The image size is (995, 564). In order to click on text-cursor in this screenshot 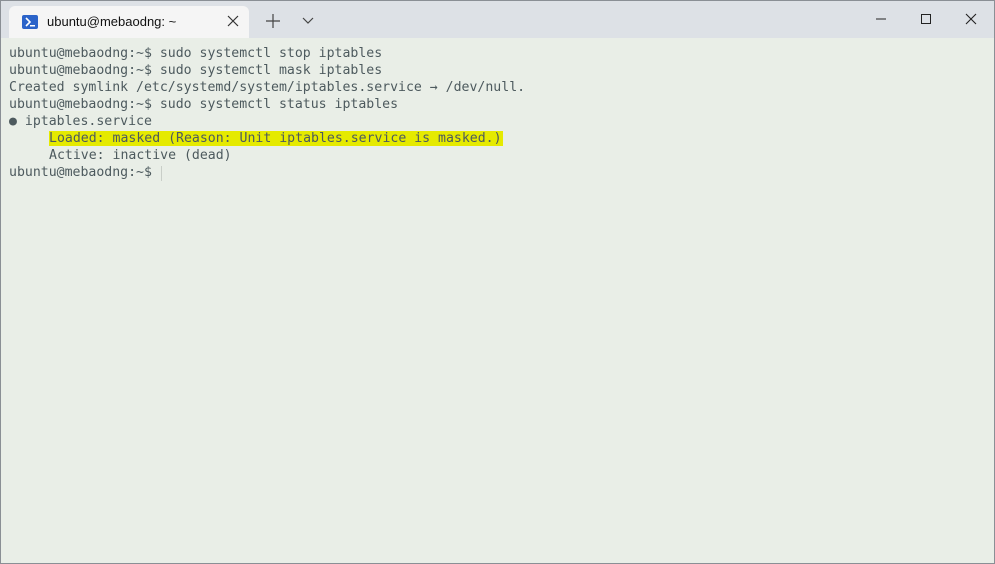, I will do `click(161, 173)`.